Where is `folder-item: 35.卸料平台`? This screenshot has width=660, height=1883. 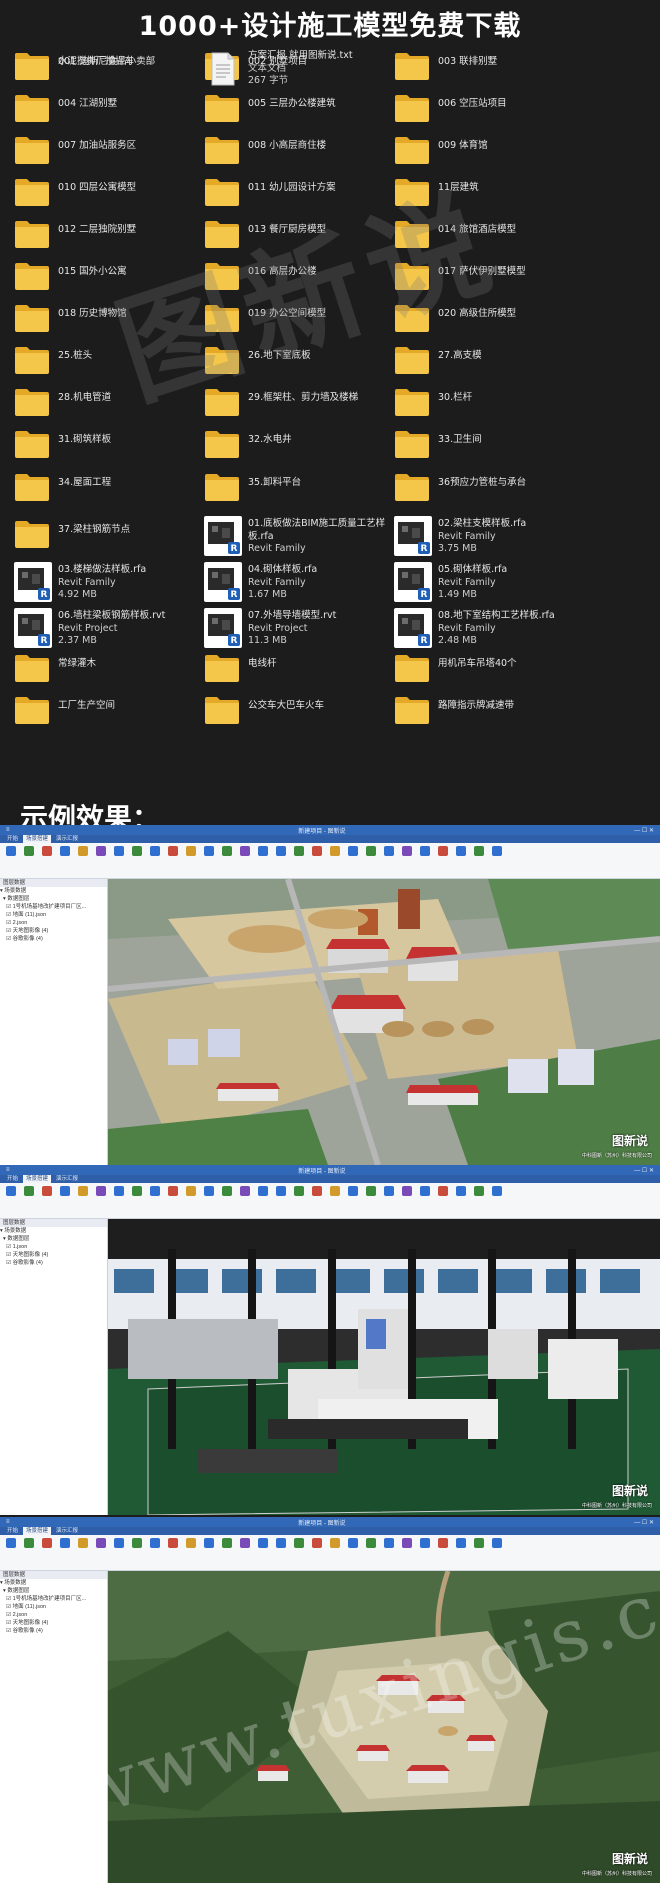
folder-item: 35.卸料平台 is located at coordinates (297, 487).